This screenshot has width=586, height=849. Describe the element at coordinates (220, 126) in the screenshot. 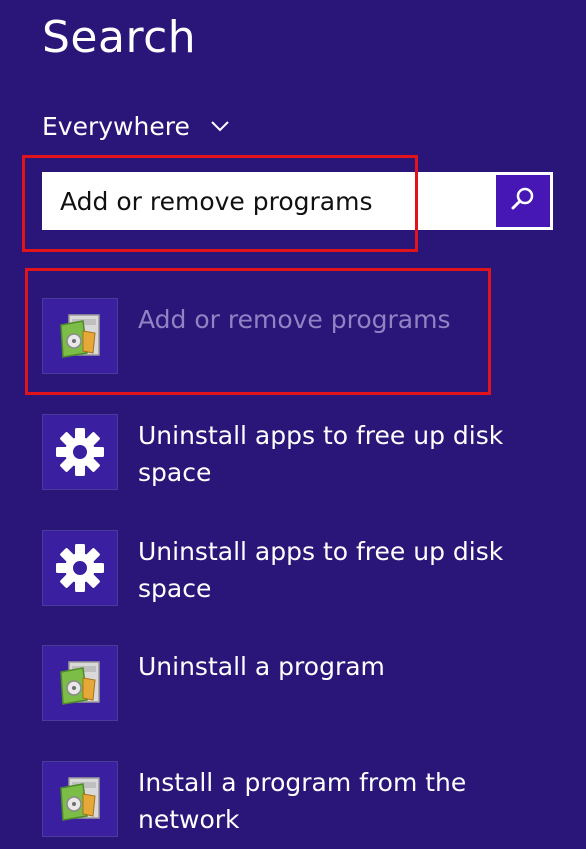

I see `chevron-down-icon` at that location.